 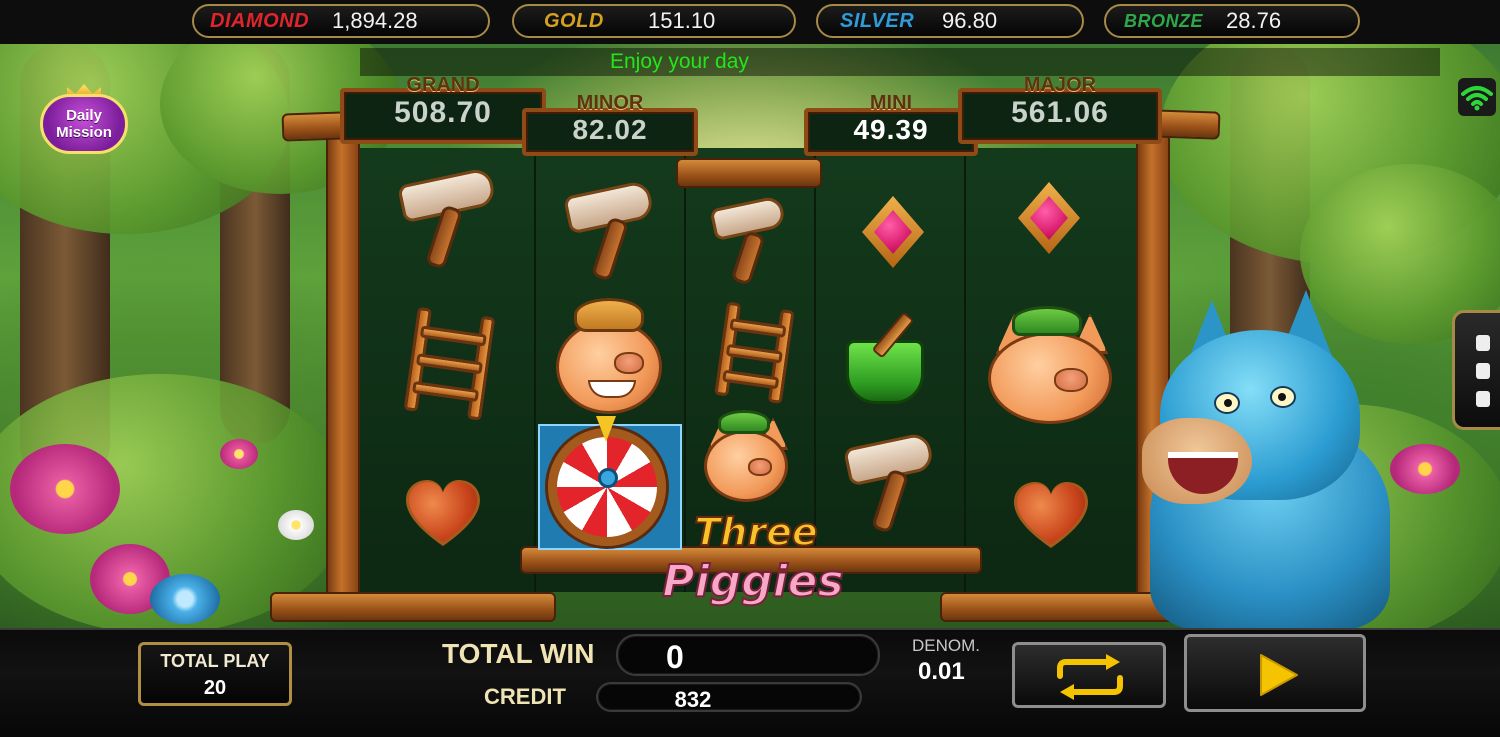 I want to click on credit-label: CREDIT, so click(x=525, y=696).